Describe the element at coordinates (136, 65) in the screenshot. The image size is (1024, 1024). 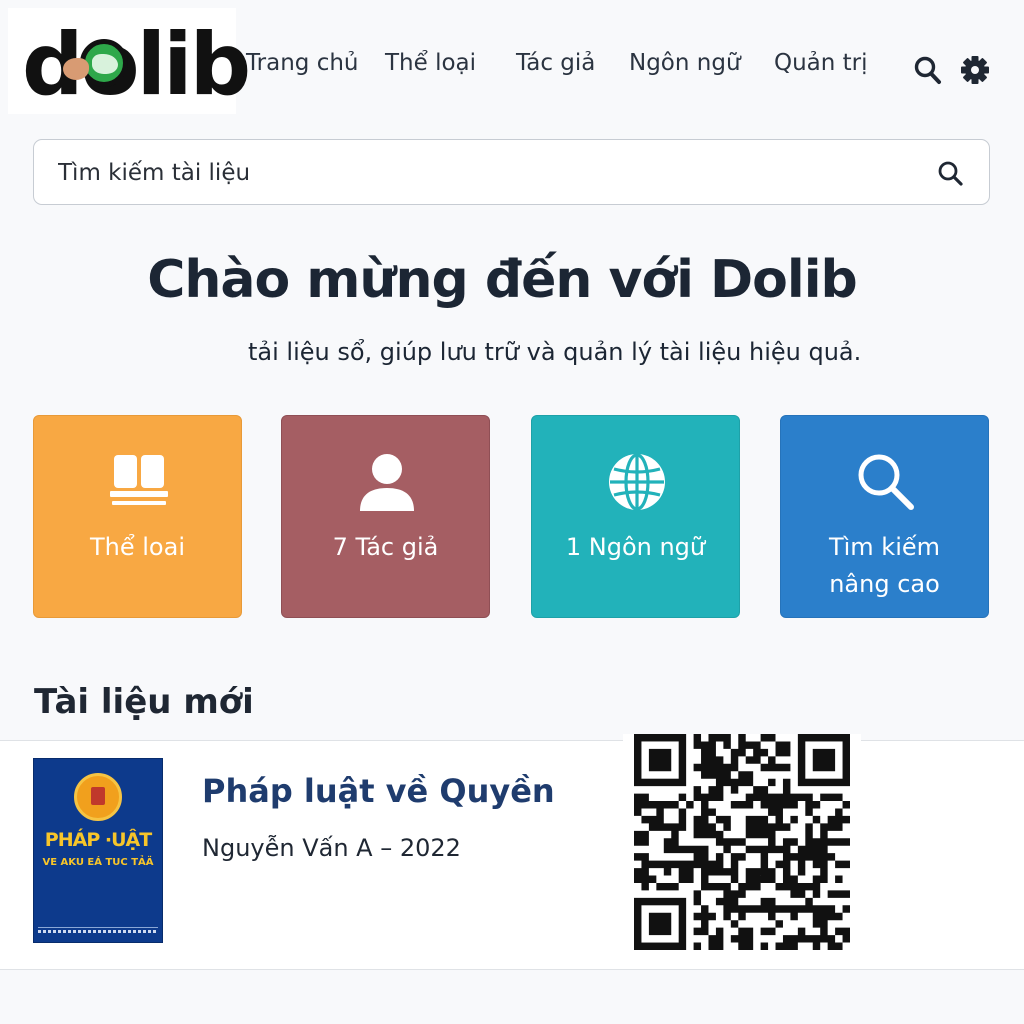
I see `logo-text: dolib` at that location.